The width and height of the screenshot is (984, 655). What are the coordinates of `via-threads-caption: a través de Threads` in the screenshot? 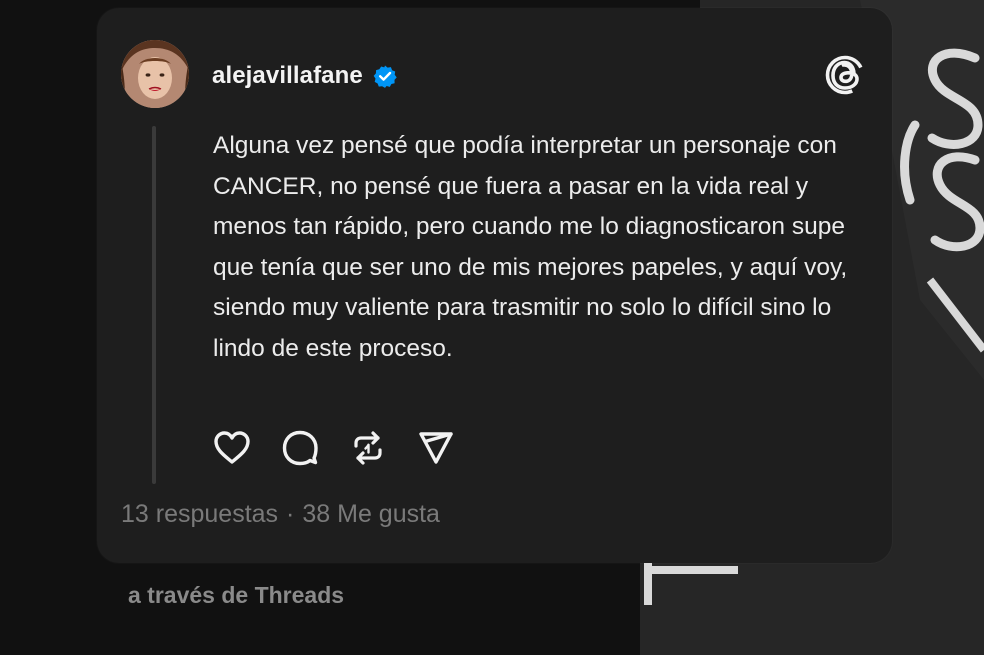 It's located at (236, 595).